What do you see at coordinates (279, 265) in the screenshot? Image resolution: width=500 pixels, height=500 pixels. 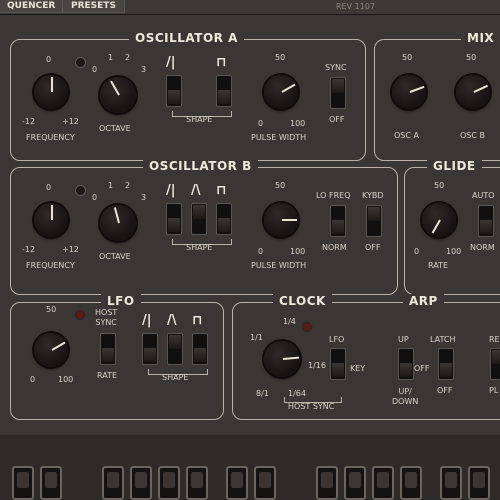 I see `pulse-width-b-label: PULSE WIDTH` at bounding box center [279, 265].